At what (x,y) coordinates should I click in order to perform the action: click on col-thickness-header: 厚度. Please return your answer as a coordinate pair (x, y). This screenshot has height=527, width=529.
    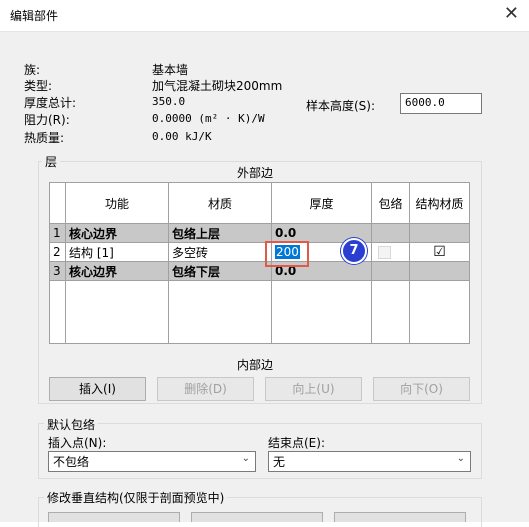
    Looking at the image, I should click on (321, 203).